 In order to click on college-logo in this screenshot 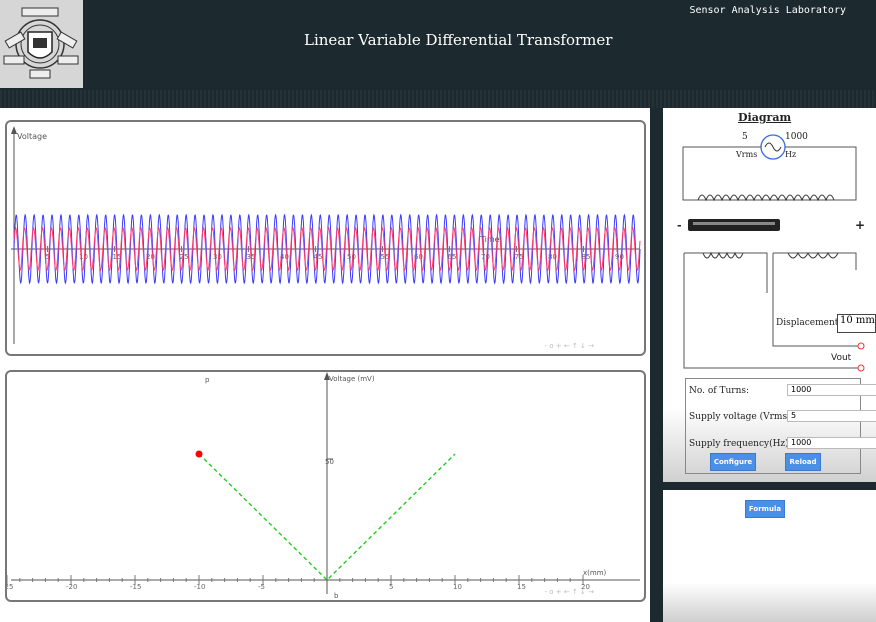, I will do `click(41, 44)`.